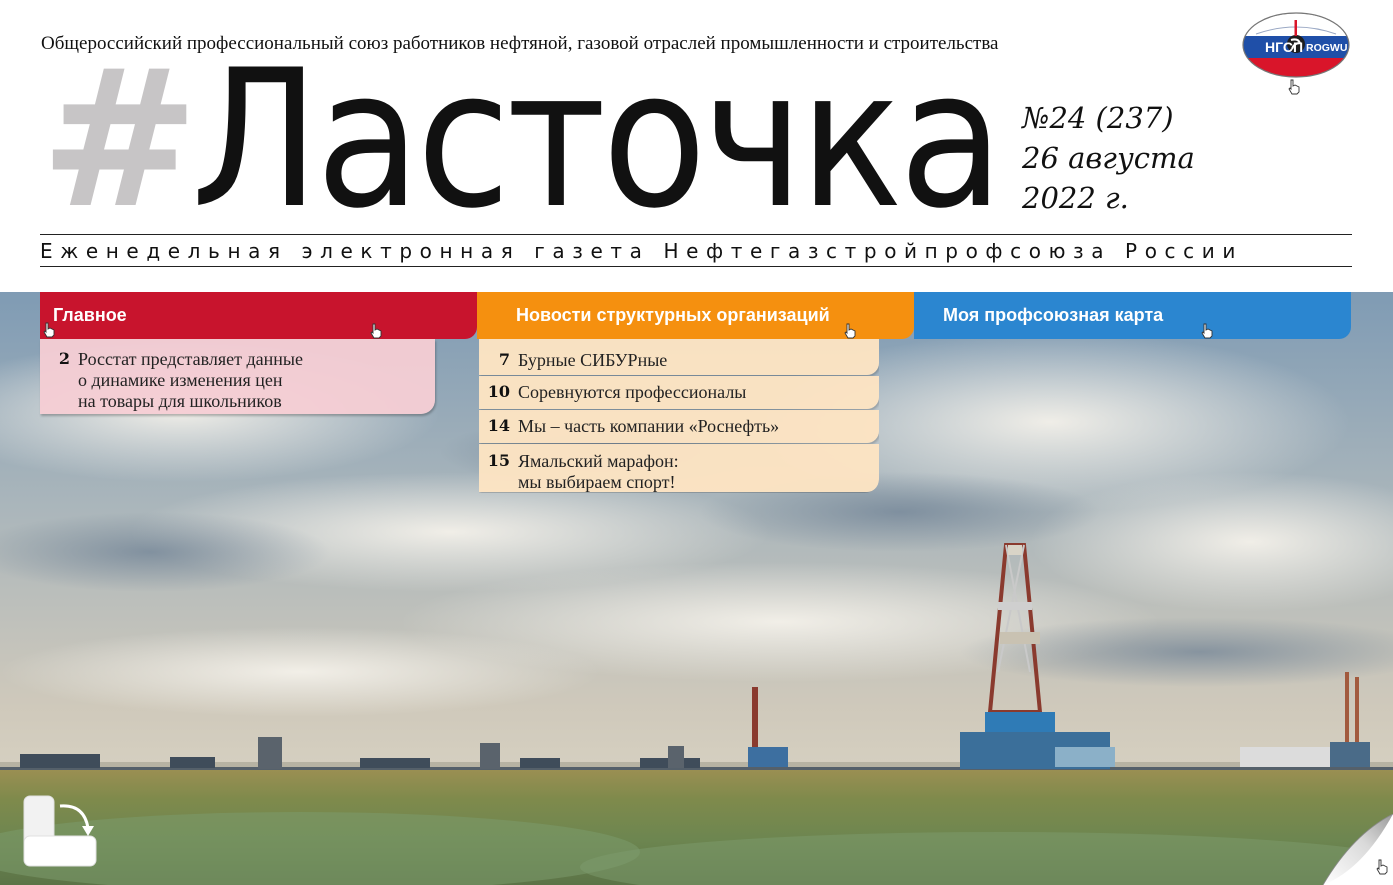 The height and width of the screenshot is (885, 1393). I want to click on rotate-page-button, so click(60, 831).